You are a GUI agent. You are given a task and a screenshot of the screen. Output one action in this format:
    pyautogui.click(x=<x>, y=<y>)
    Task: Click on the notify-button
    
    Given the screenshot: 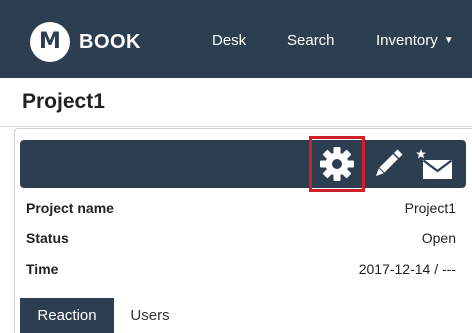 What is the action you would take?
    pyautogui.click(x=434, y=164)
    